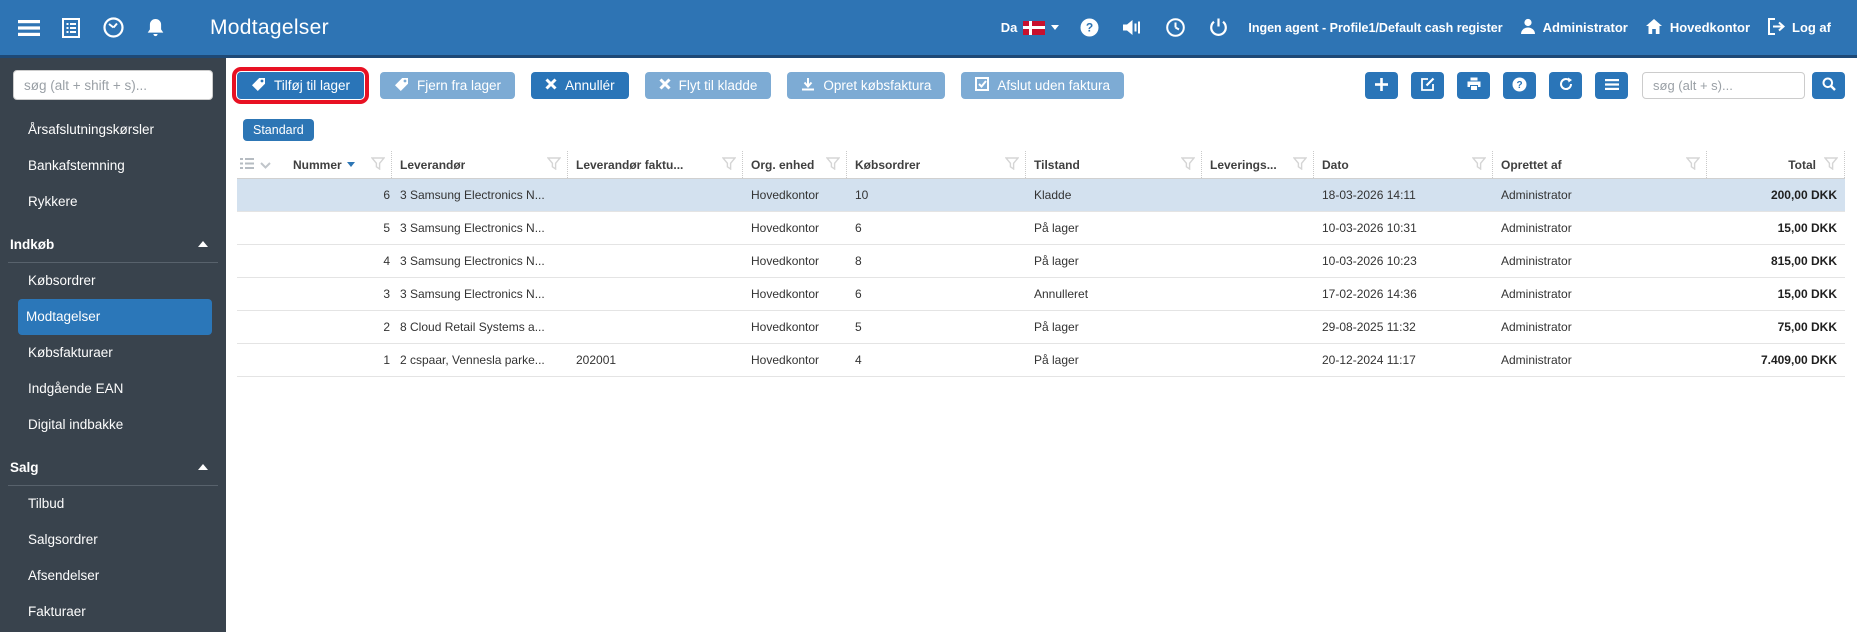  I want to click on sidebar-item-bankafstemning: Bankafstemning, so click(113, 166).